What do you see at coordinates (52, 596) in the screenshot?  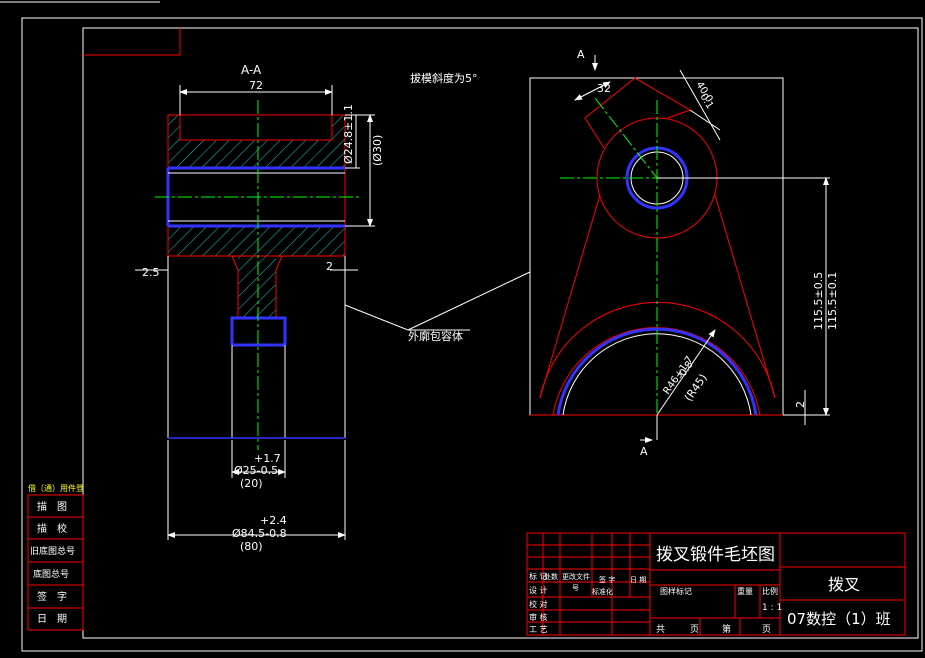 I see `left-table-row-5: 签 字` at bounding box center [52, 596].